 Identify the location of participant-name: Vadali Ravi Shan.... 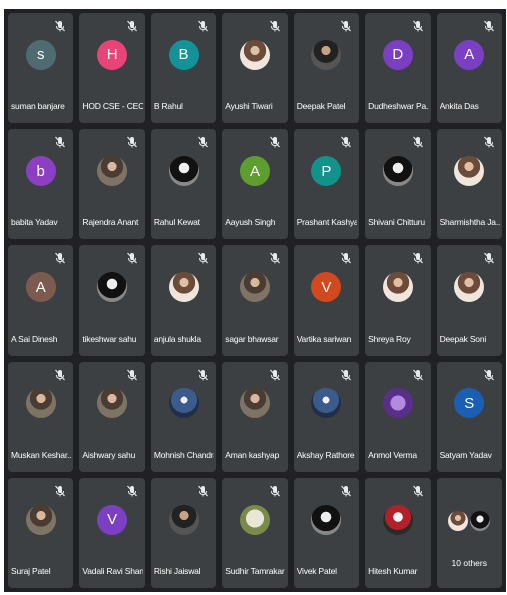
(112, 570).